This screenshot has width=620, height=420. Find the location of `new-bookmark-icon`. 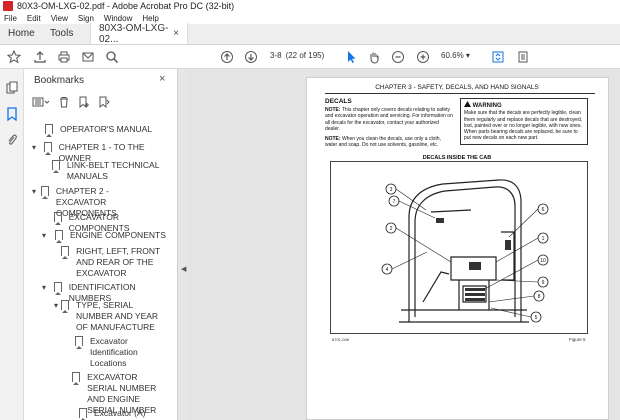

new-bookmark-icon is located at coordinates (84, 103).